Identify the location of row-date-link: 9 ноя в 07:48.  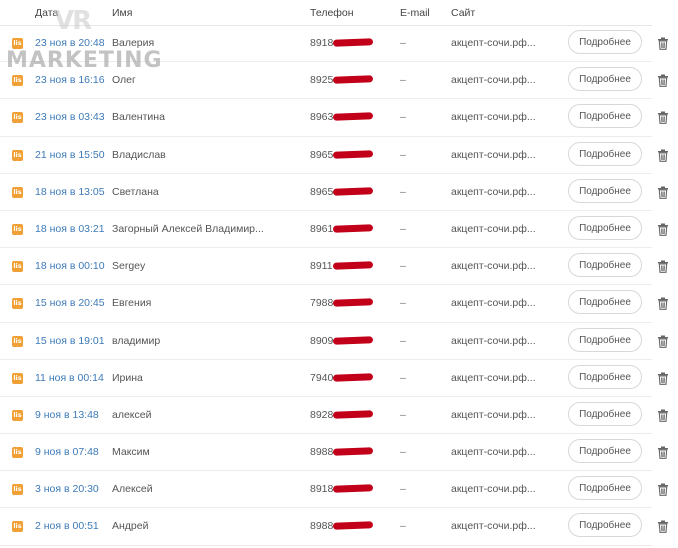
(67, 452).